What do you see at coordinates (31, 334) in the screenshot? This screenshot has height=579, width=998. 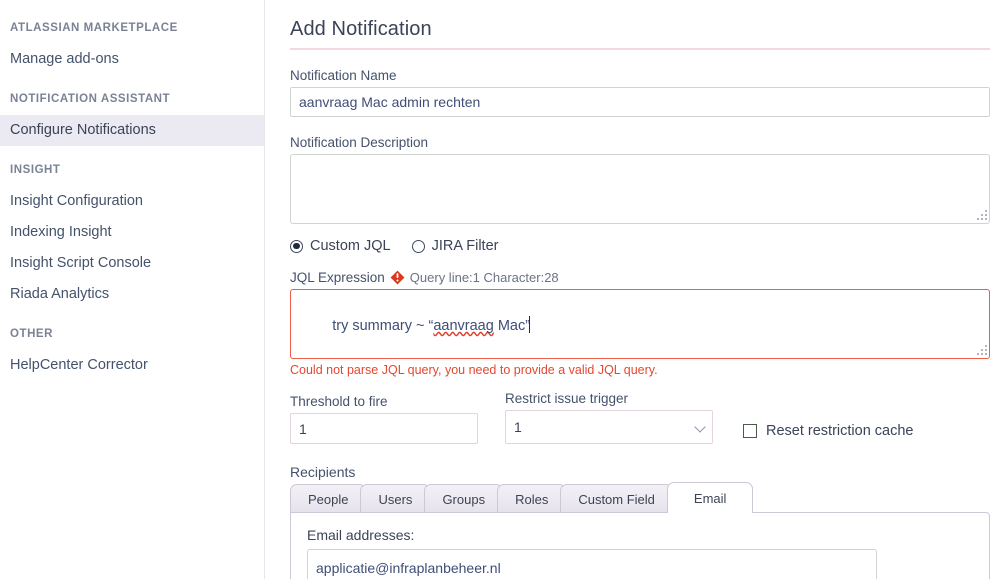 I see `sidebar-section-title-other: OTHER` at bounding box center [31, 334].